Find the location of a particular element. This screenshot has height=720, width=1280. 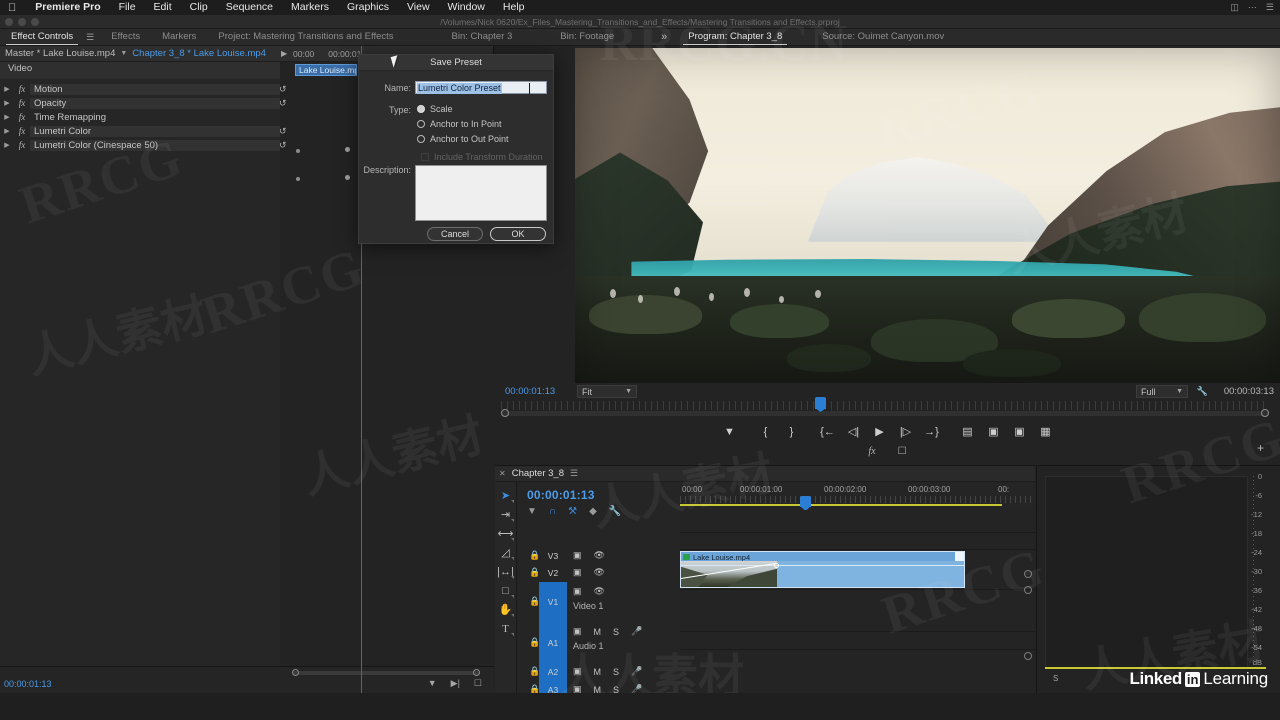

step-back-icon: ◁| is located at coordinates (854, 432).